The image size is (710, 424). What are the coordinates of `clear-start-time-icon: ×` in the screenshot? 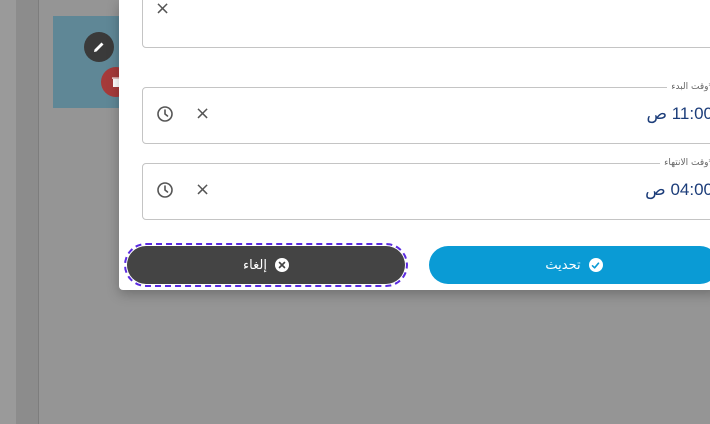 It's located at (202, 114).